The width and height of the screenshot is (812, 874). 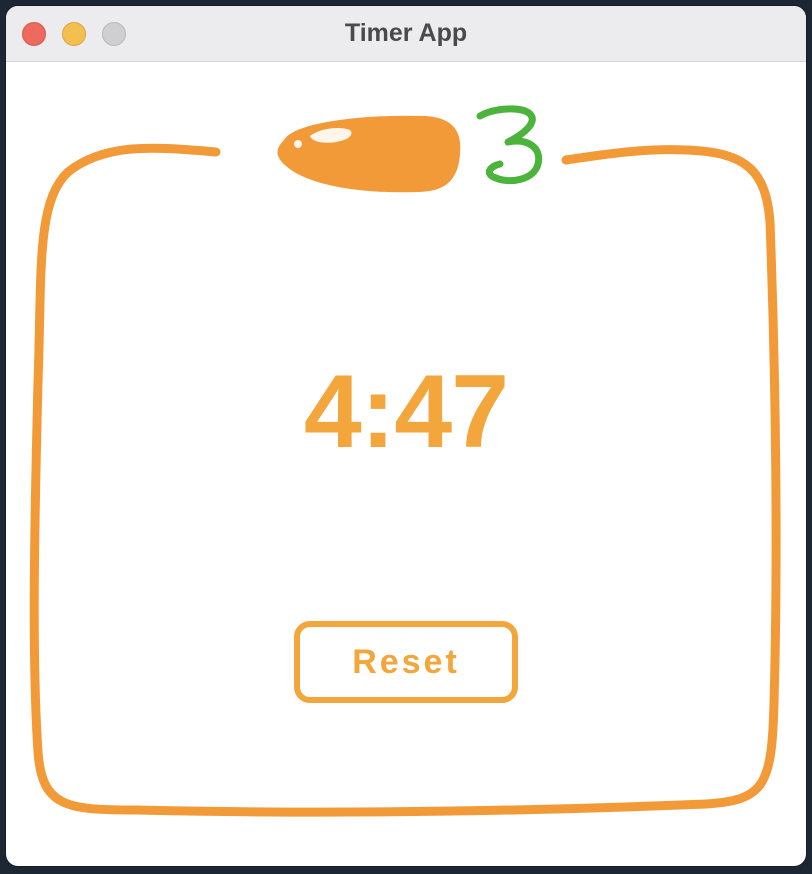 What do you see at coordinates (509, 145) in the screenshot?
I see `count-badge-glyph` at bounding box center [509, 145].